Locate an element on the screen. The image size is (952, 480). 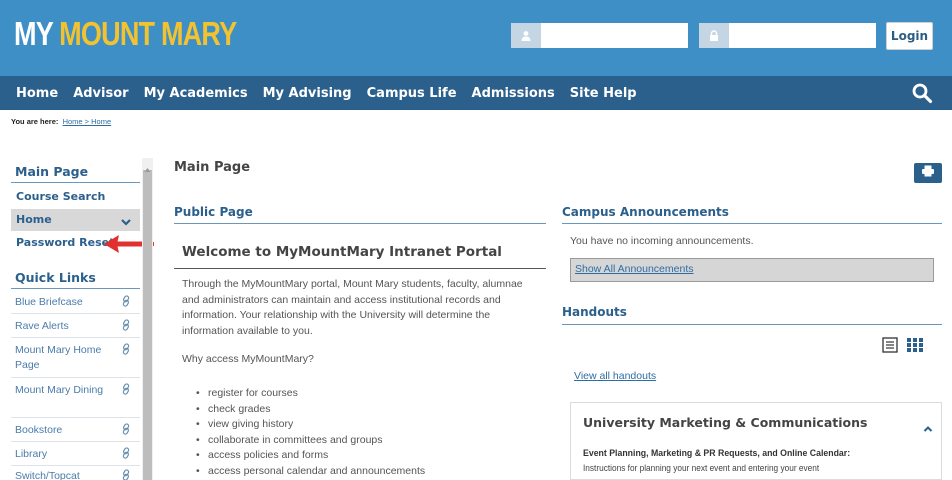
quick-link-library: Library is located at coordinates (75, 455).